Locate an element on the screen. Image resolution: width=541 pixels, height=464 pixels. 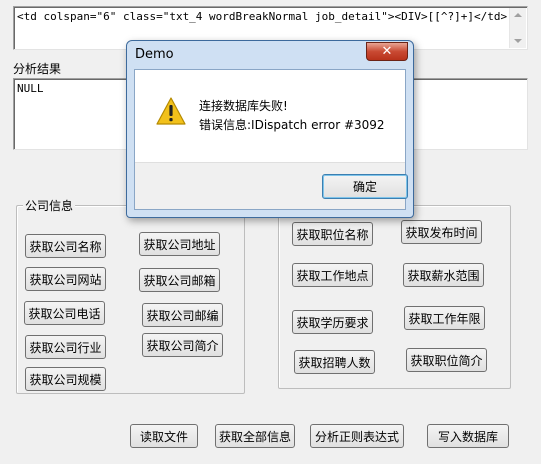
get-company-intro-button: 获取公司简介 is located at coordinates (182, 345).